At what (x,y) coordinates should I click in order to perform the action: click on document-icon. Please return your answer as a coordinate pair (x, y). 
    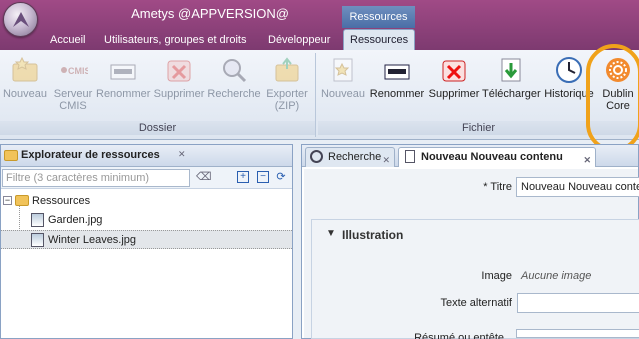
    Looking at the image, I should click on (410, 156).